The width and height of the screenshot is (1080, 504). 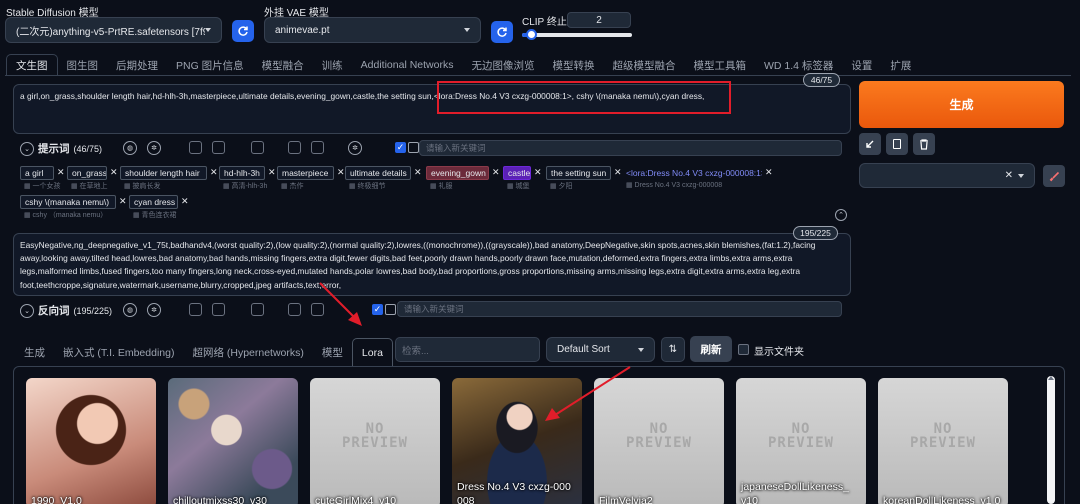 What do you see at coordinates (372, 352) in the screenshot?
I see `extra-tab-4: Lora` at bounding box center [372, 352].